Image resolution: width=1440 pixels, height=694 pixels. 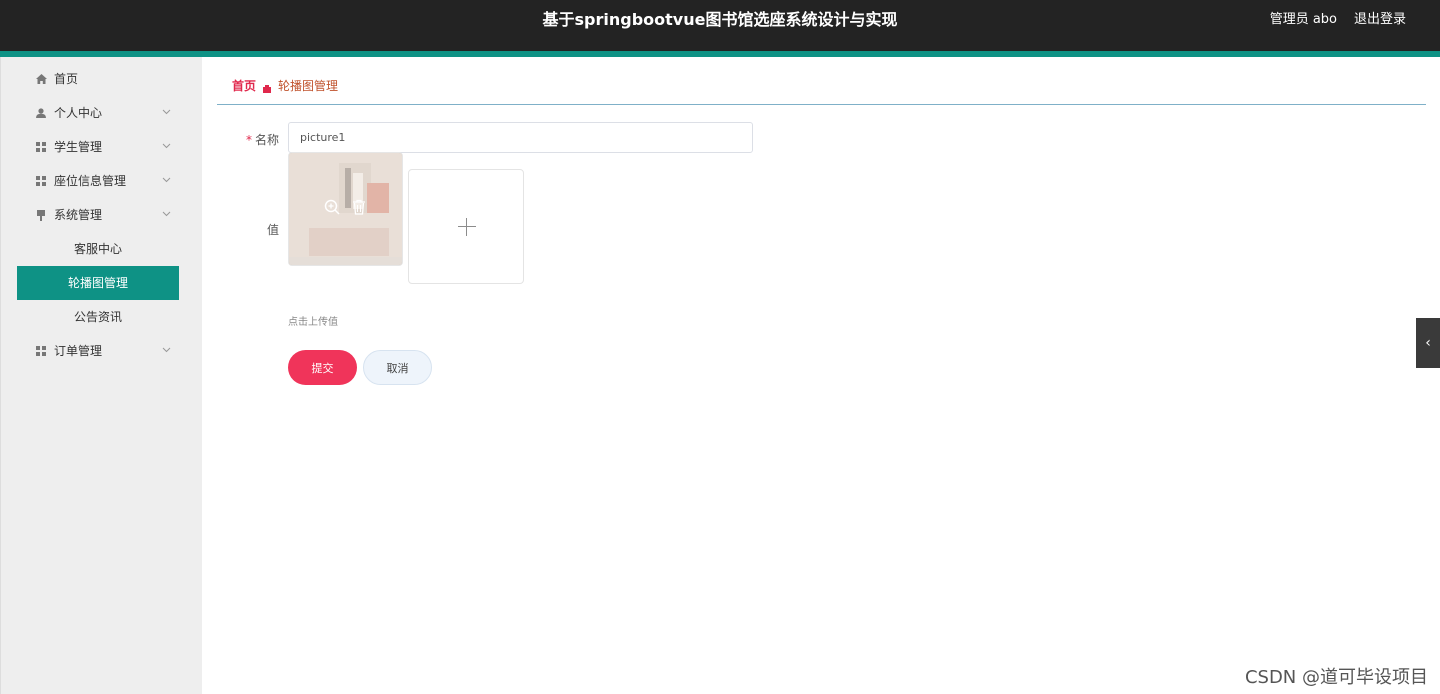 I want to click on sidebar-item-label: 系统管理, so click(x=78, y=215).